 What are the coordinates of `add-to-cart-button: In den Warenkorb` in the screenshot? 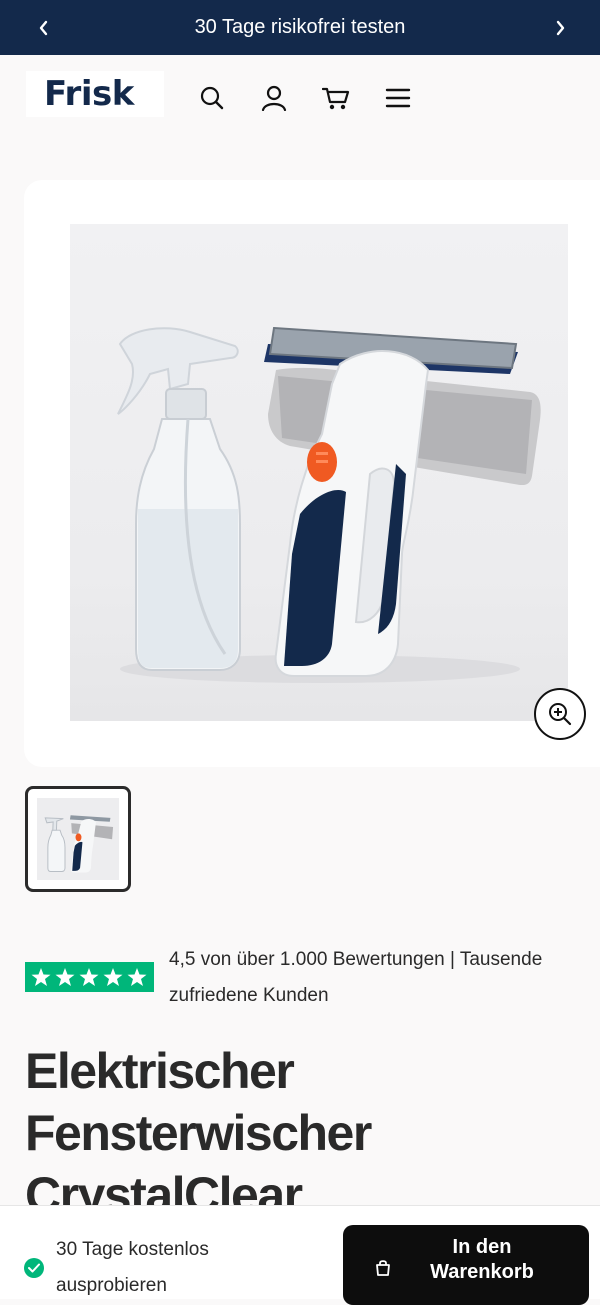 It's located at (466, 1265).